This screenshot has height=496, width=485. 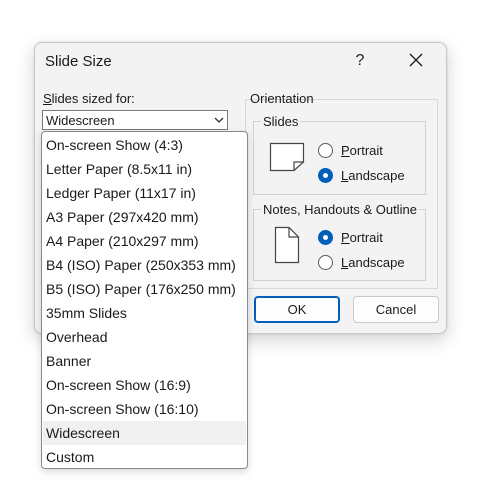 What do you see at coordinates (78, 61) in the screenshot?
I see `dialog-title: Slide Size` at bounding box center [78, 61].